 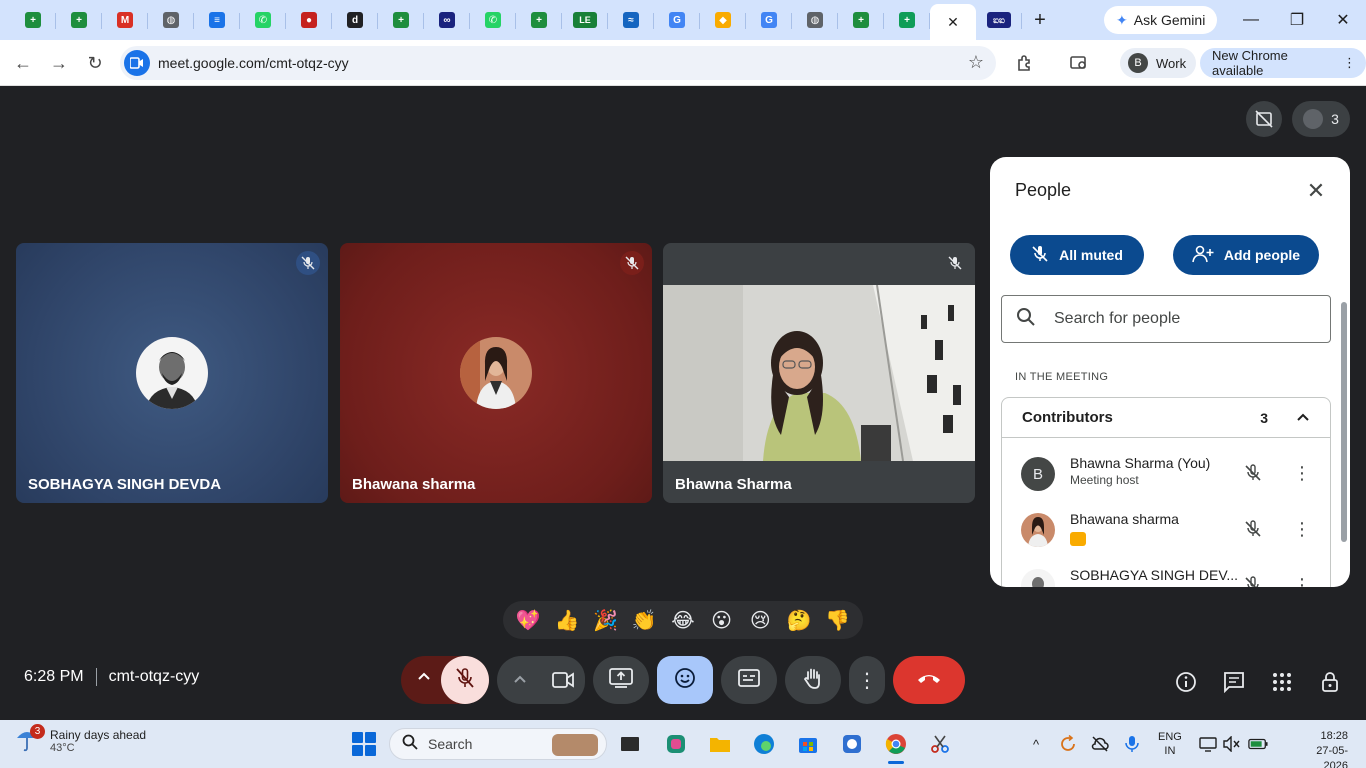 What do you see at coordinates (1258, 744) in the screenshot?
I see `battery-charging-icon` at bounding box center [1258, 744].